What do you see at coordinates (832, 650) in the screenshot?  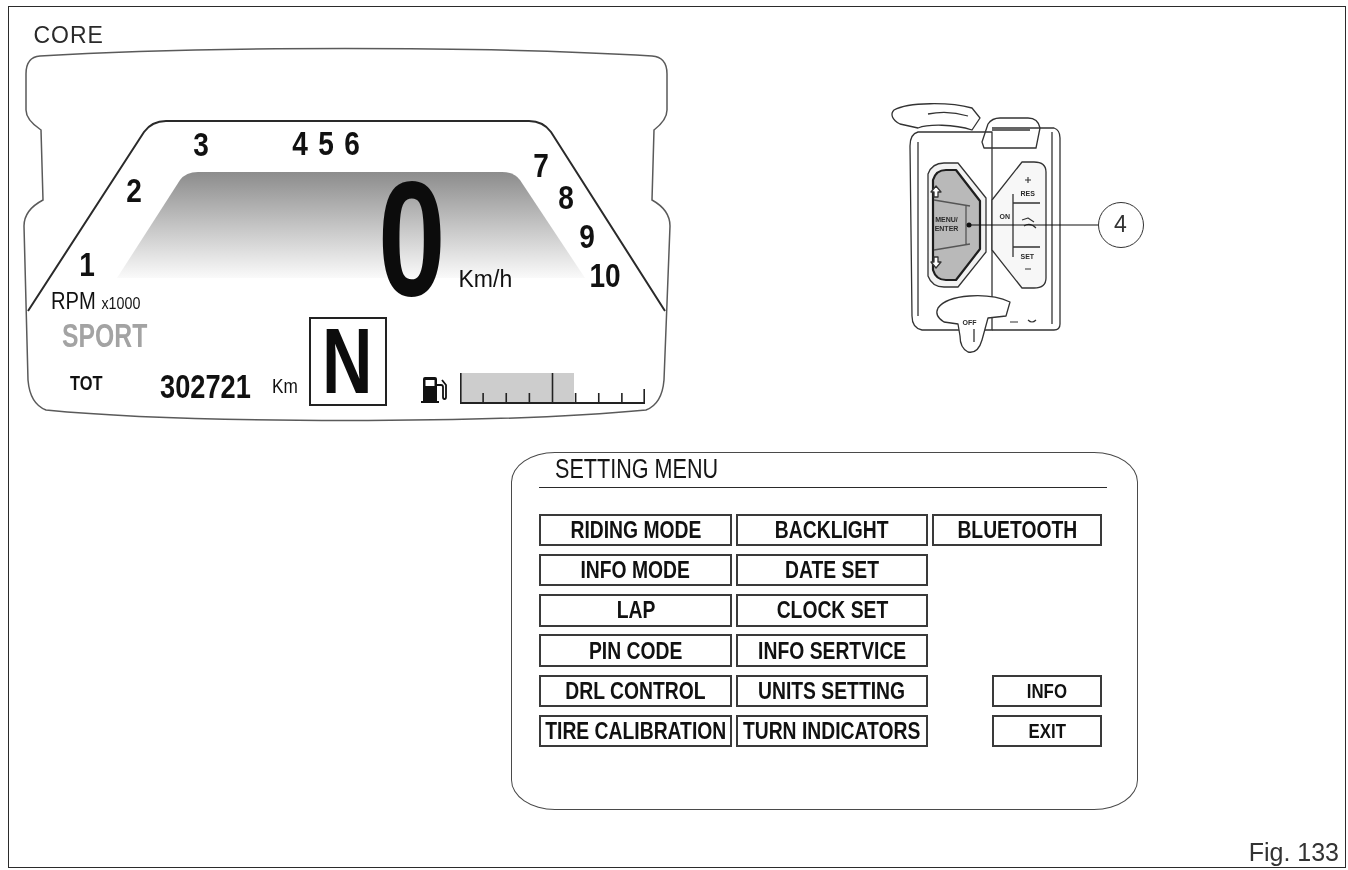 I see `menu-item: INFO SERTVICE` at bounding box center [832, 650].